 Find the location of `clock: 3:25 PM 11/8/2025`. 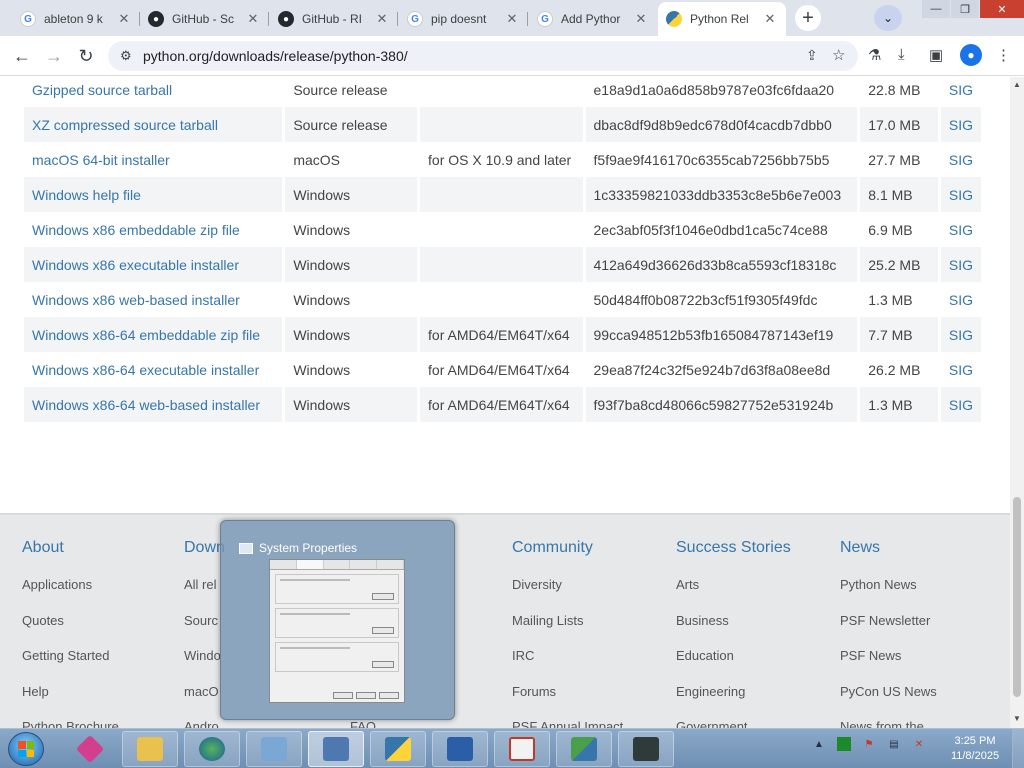

clock: 3:25 PM 11/8/2025 is located at coordinates (975, 749).